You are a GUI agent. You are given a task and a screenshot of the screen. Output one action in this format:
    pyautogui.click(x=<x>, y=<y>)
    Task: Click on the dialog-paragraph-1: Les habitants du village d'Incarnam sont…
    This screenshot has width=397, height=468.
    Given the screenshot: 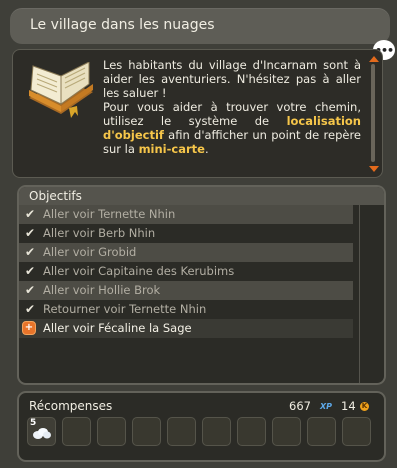 What is the action you would take?
    pyautogui.click(x=232, y=79)
    